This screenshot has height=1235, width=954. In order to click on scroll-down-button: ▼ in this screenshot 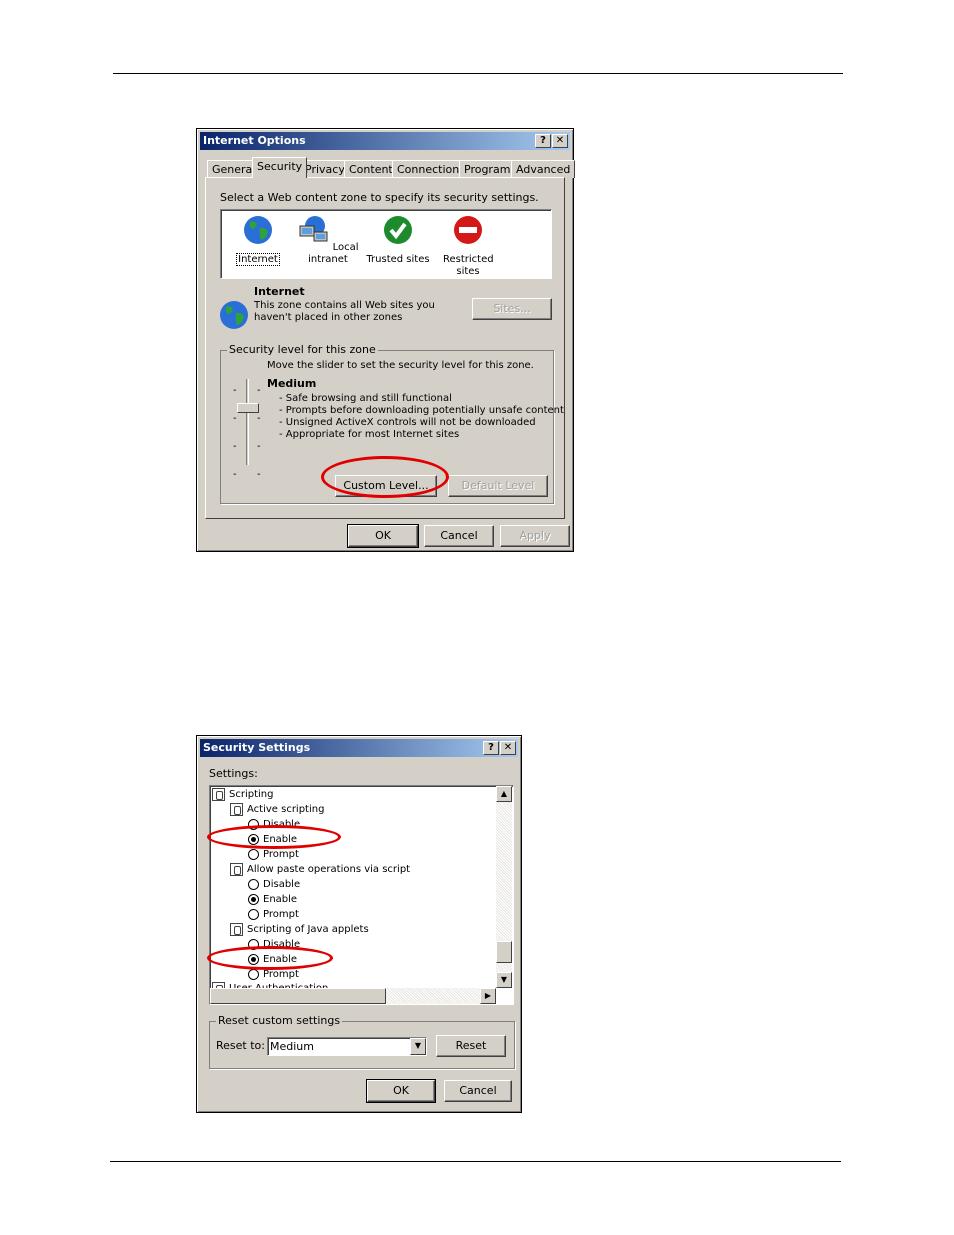, I will do `click(504, 980)`.